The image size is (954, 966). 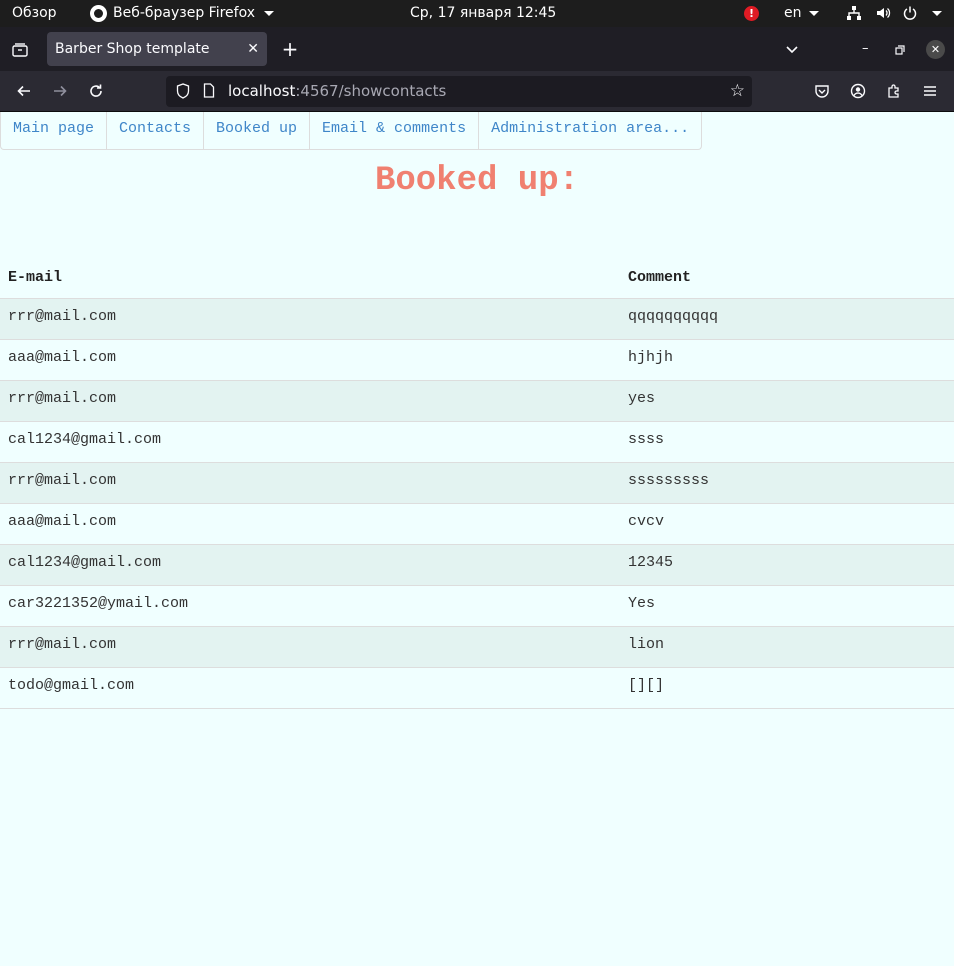 I want to click on maximize-window-icon, so click(x=900, y=49).